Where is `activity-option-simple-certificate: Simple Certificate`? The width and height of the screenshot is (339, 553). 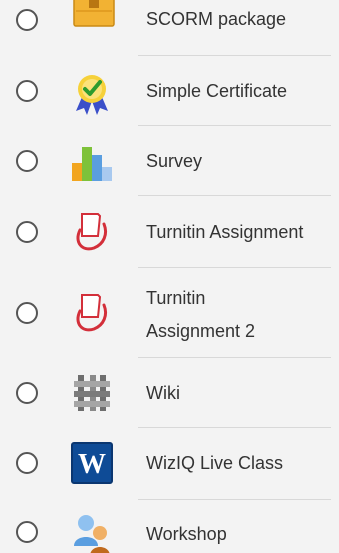
activity-option-simple-certificate: Simple Certificate is located at coordinates (169, 91).